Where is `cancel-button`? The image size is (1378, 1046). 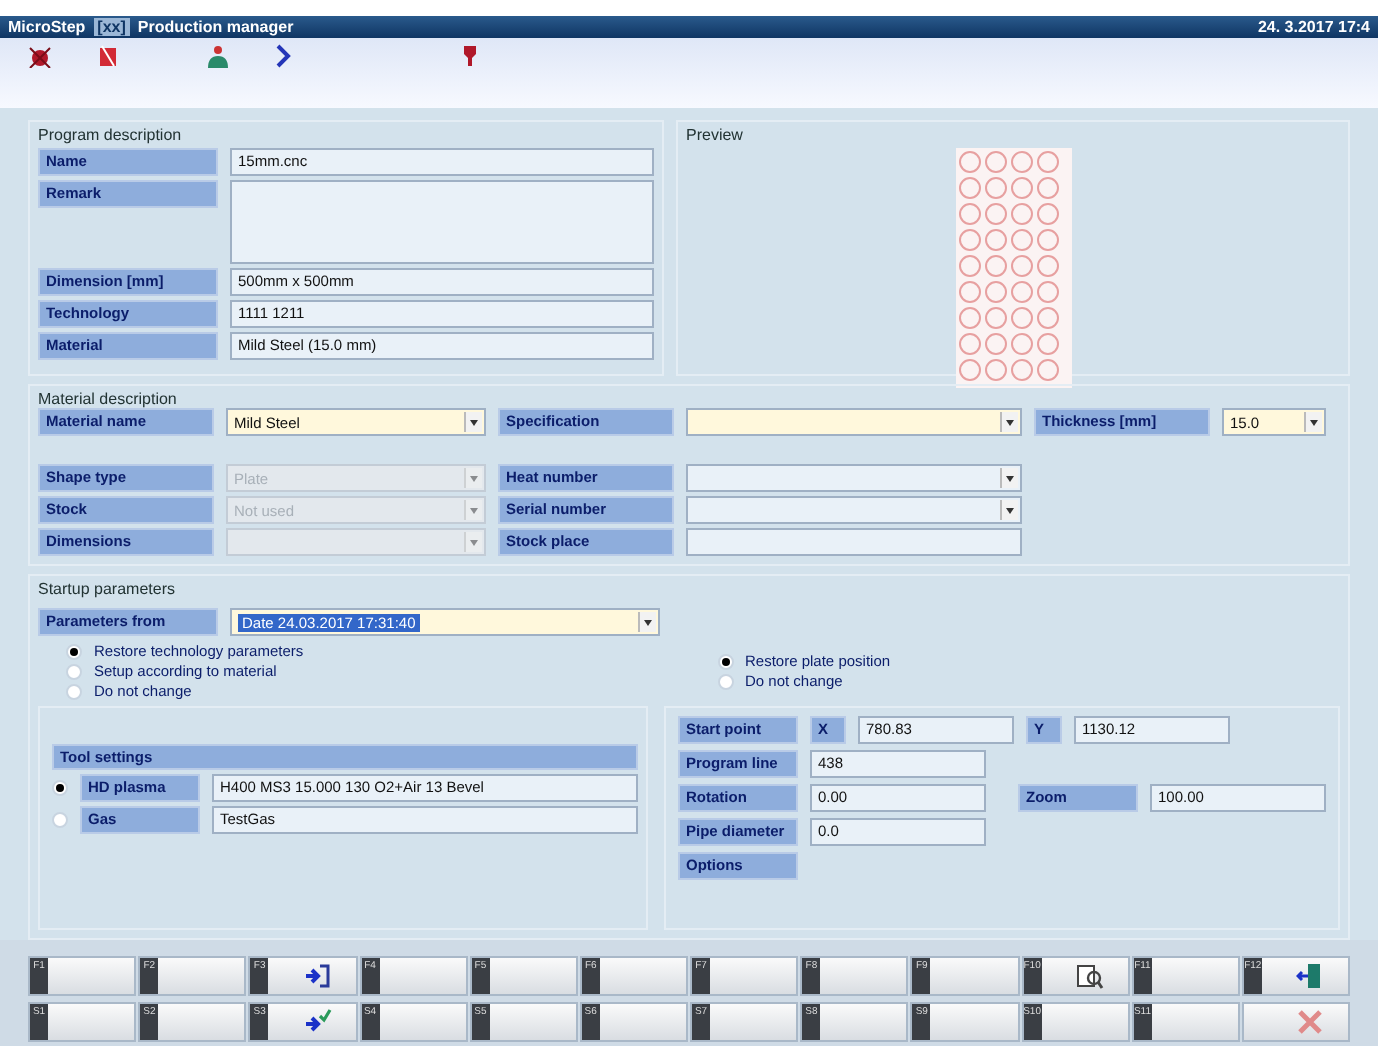
cancel-button is located at coordinates (1296, 1022).